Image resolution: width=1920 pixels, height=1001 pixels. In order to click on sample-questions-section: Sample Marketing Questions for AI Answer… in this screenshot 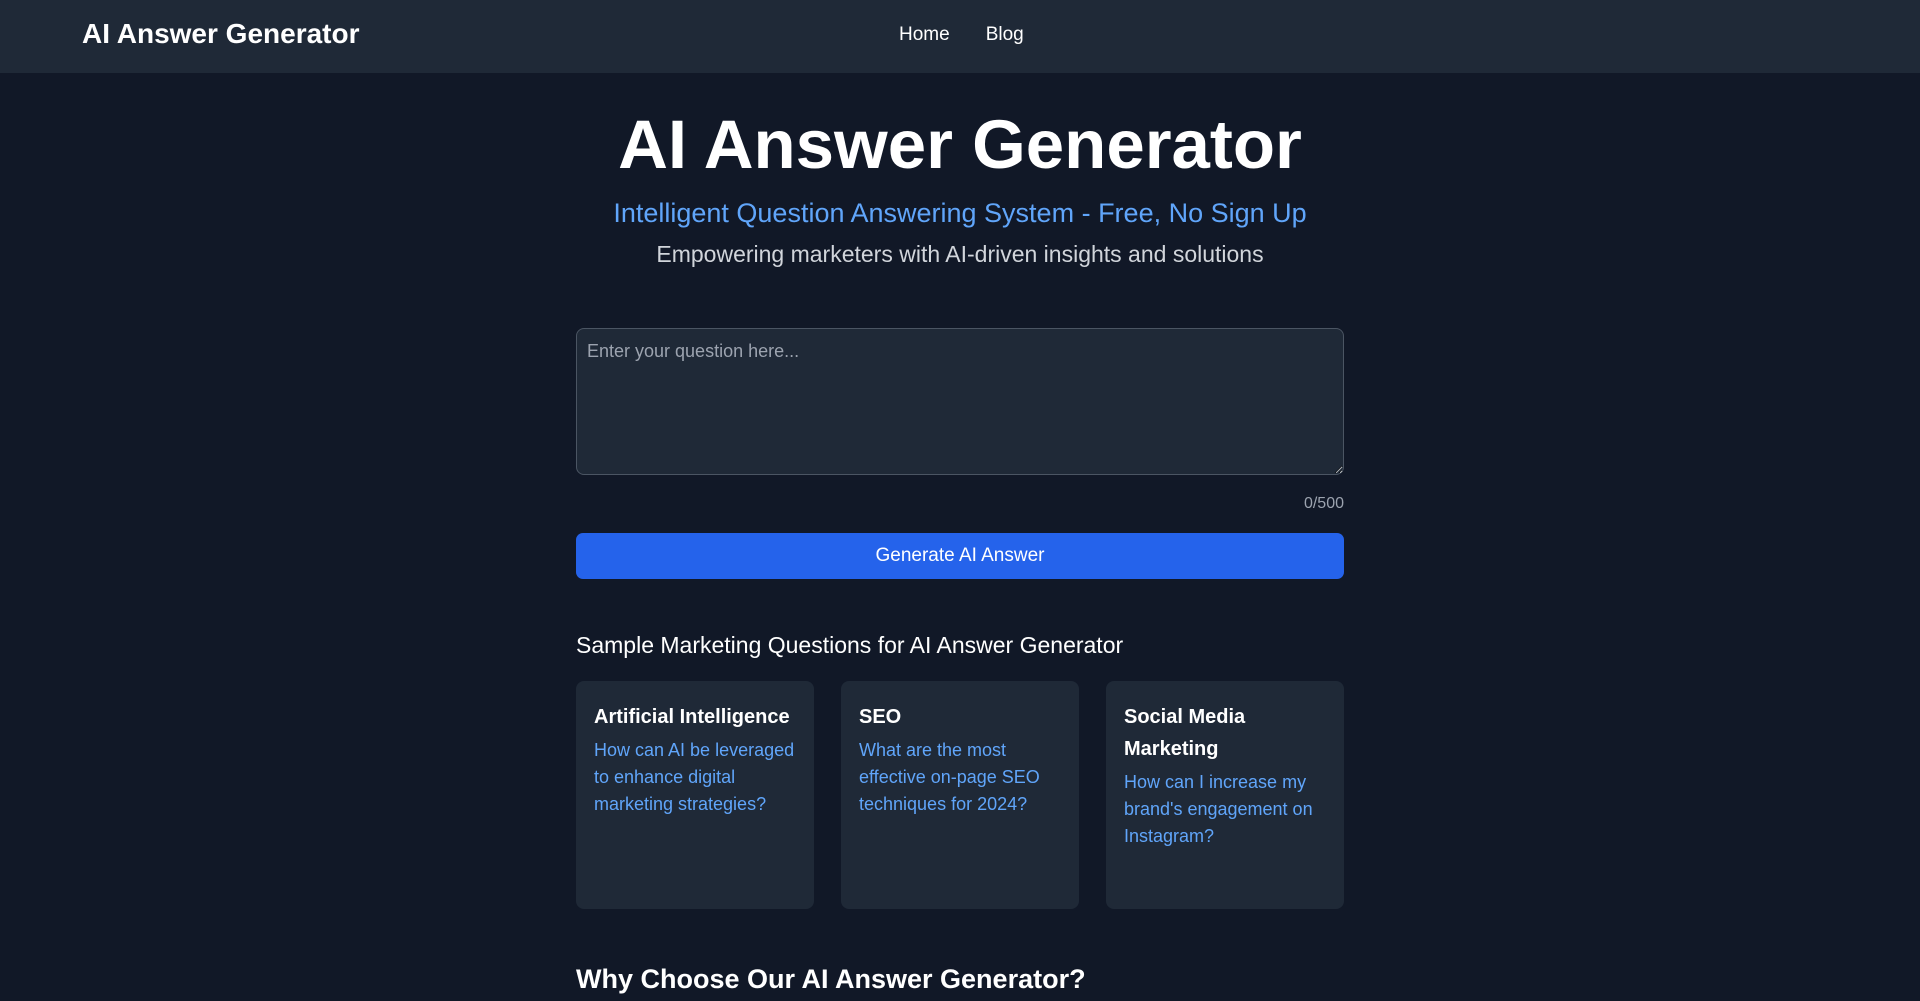, I will do `click(960, 769)`.